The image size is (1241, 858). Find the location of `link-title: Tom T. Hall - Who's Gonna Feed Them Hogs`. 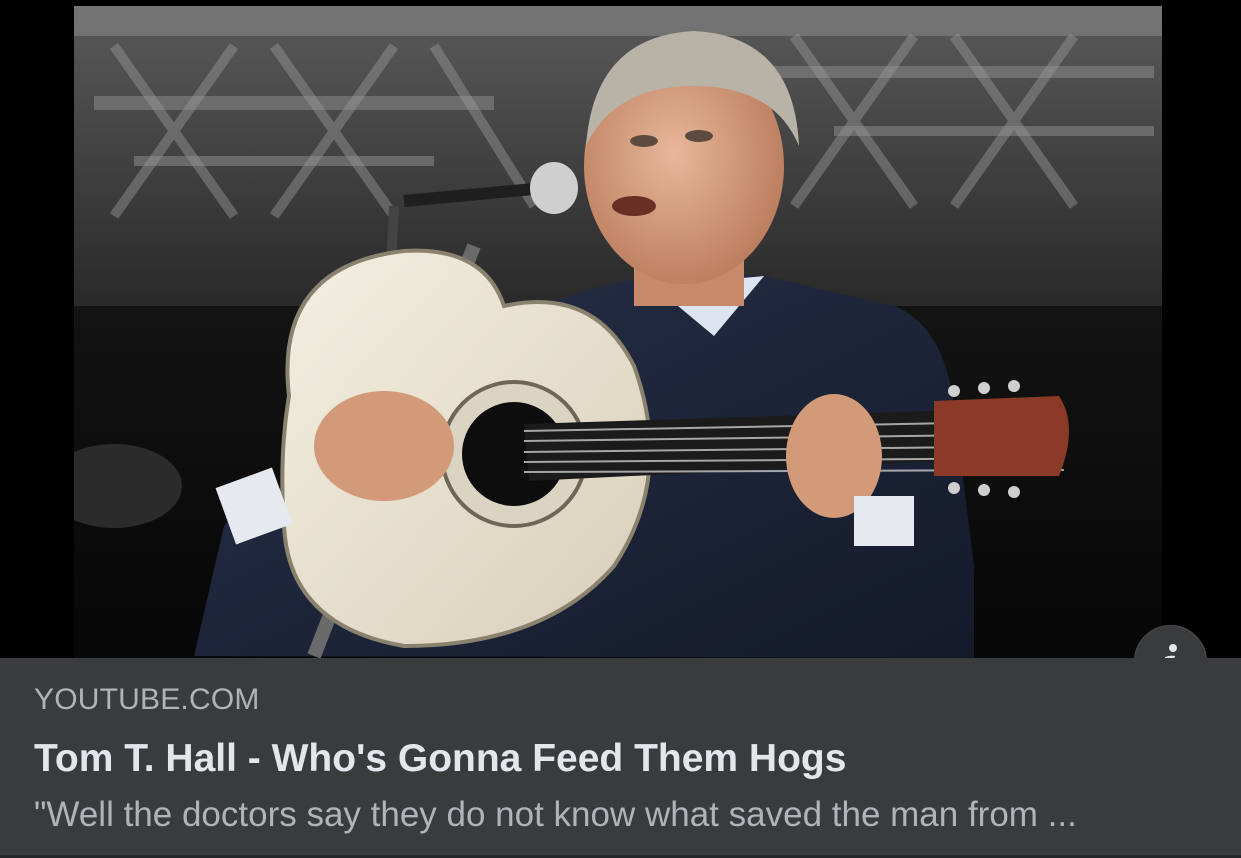

link-title: Tom T. Hall - Who's Gonna Feed Them Hogs is located at coordinates (620, 759).